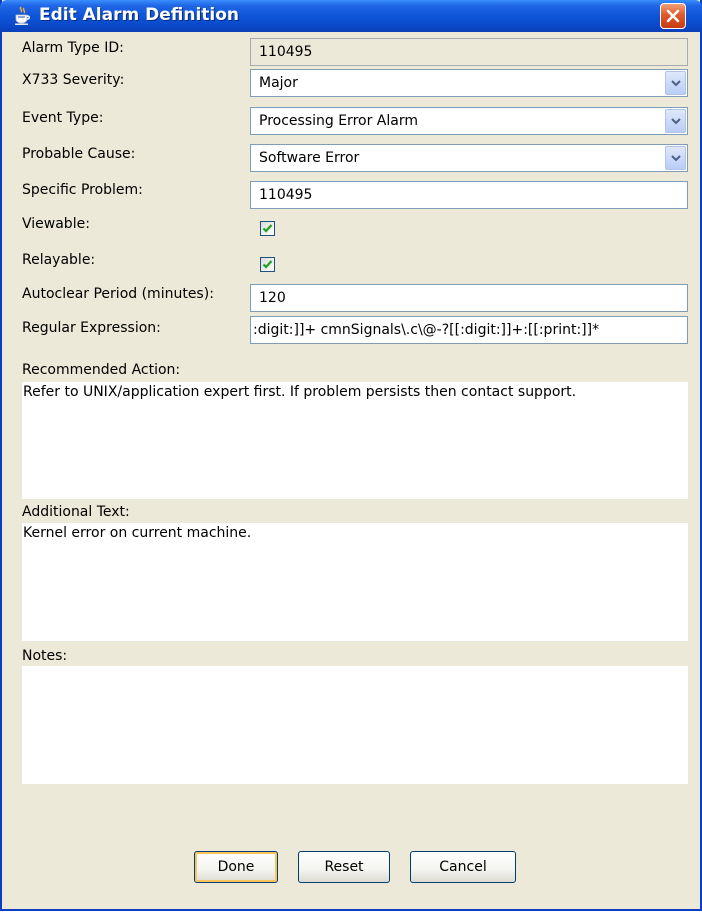  Describe the element at coordinates (463, 867) in the screenshot. I see `cancel-button: Cancel` at that location.